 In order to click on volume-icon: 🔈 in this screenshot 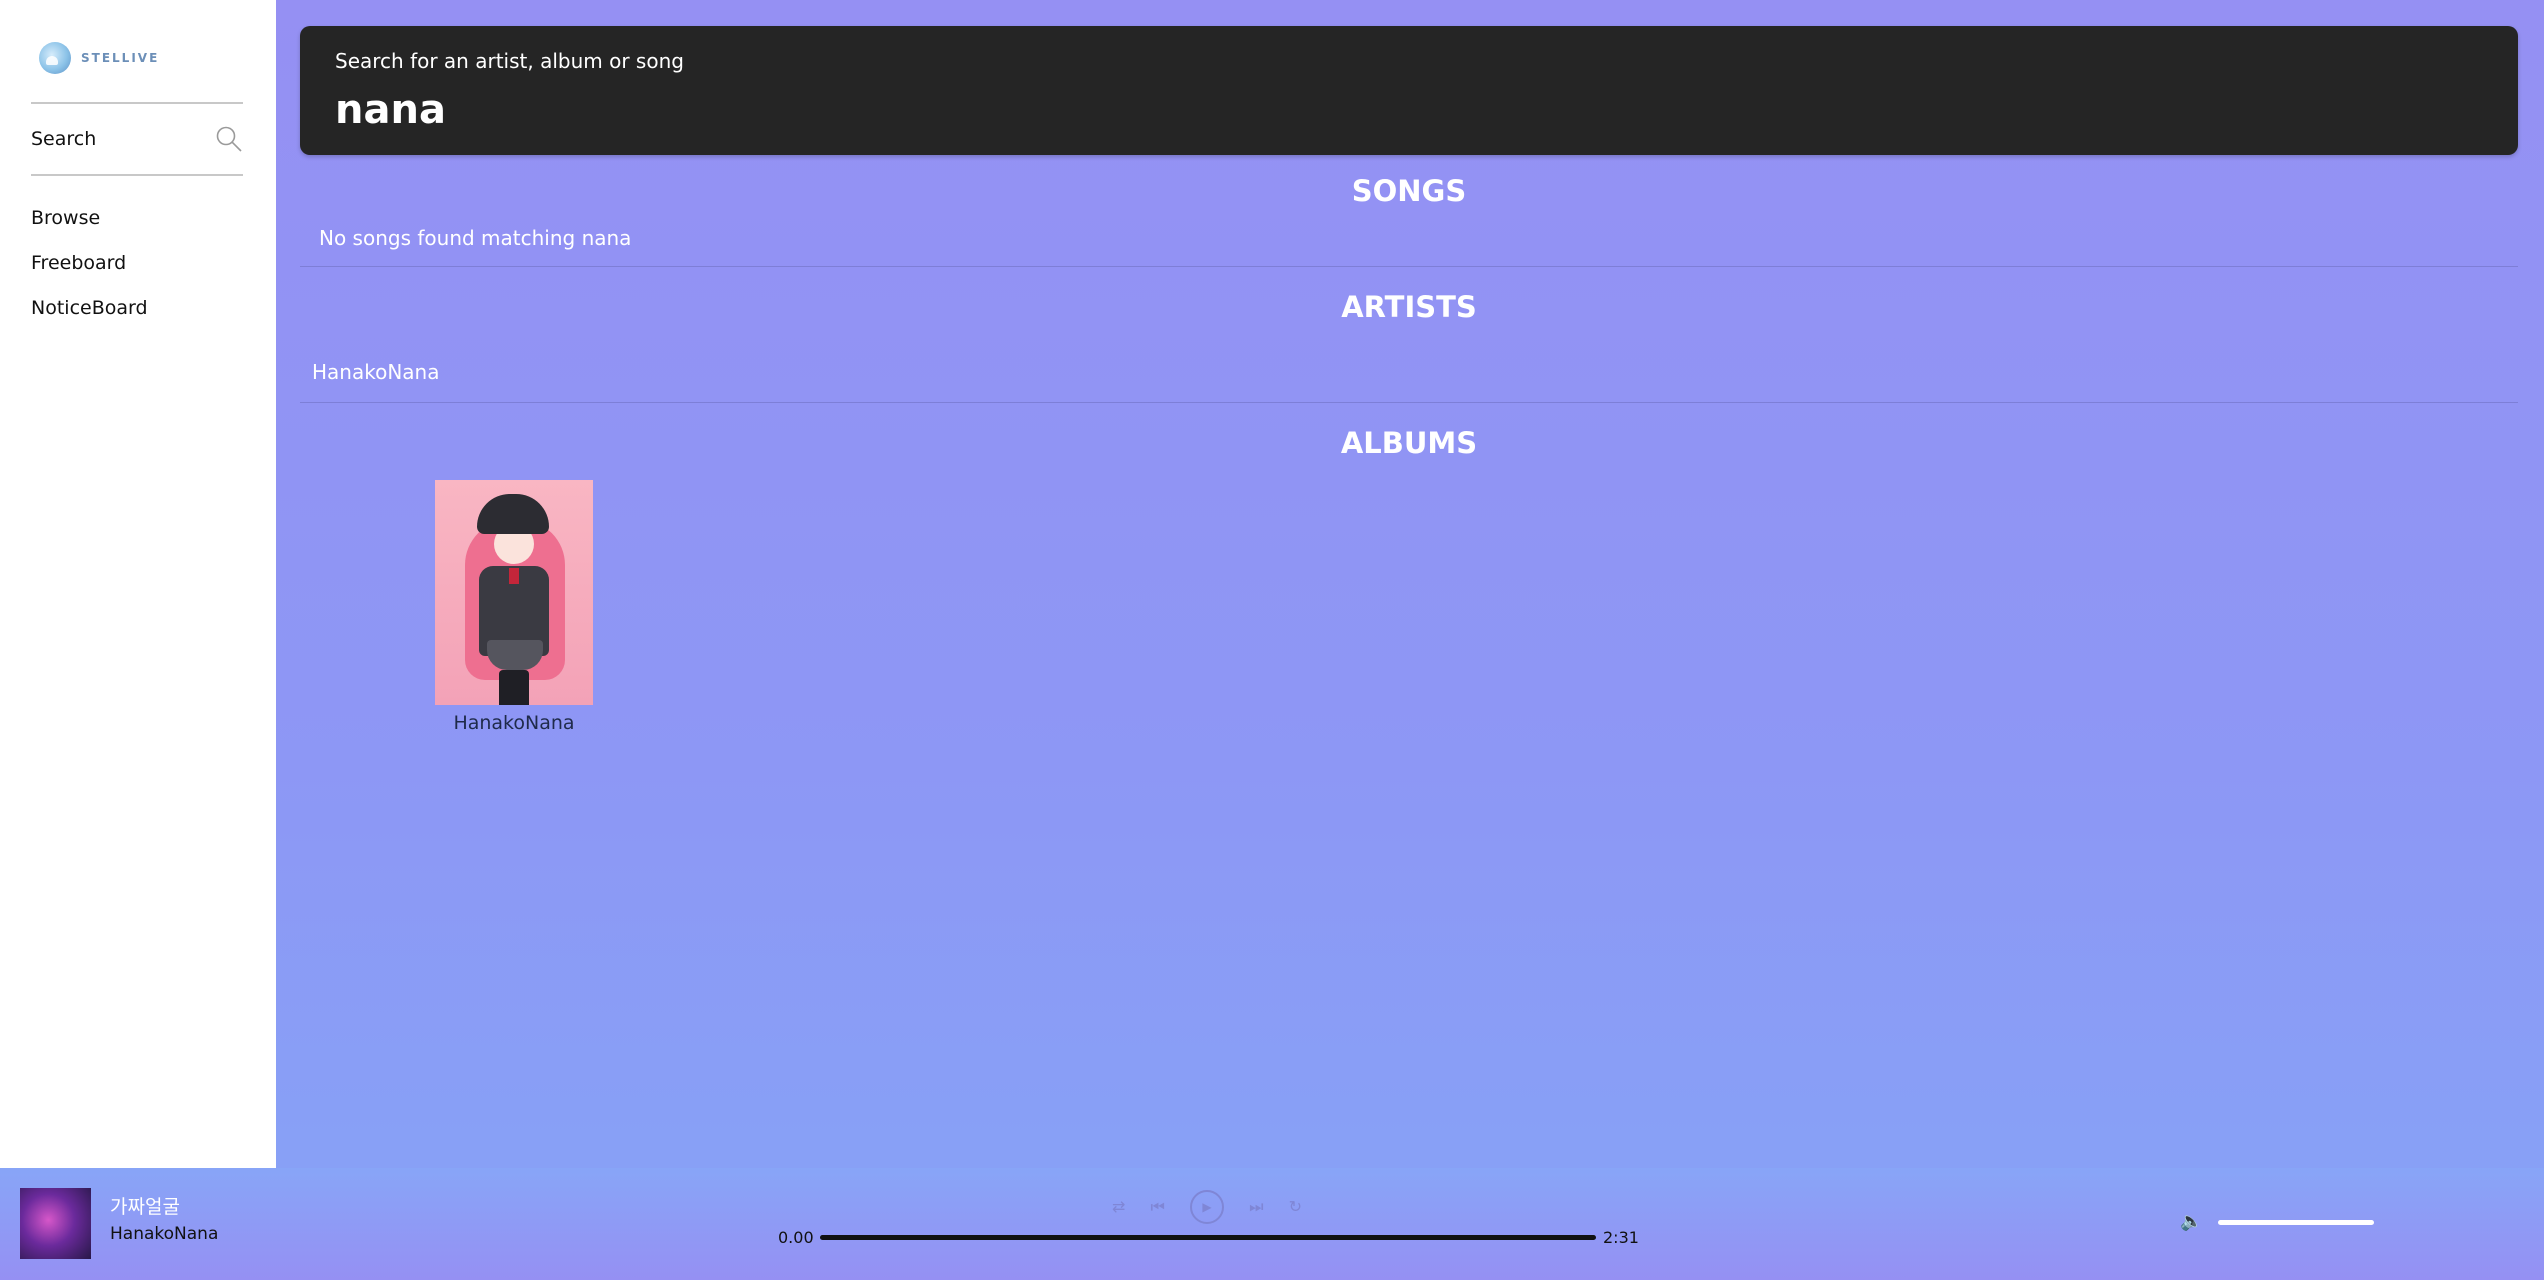, I will do `click(2191, 1221)`.